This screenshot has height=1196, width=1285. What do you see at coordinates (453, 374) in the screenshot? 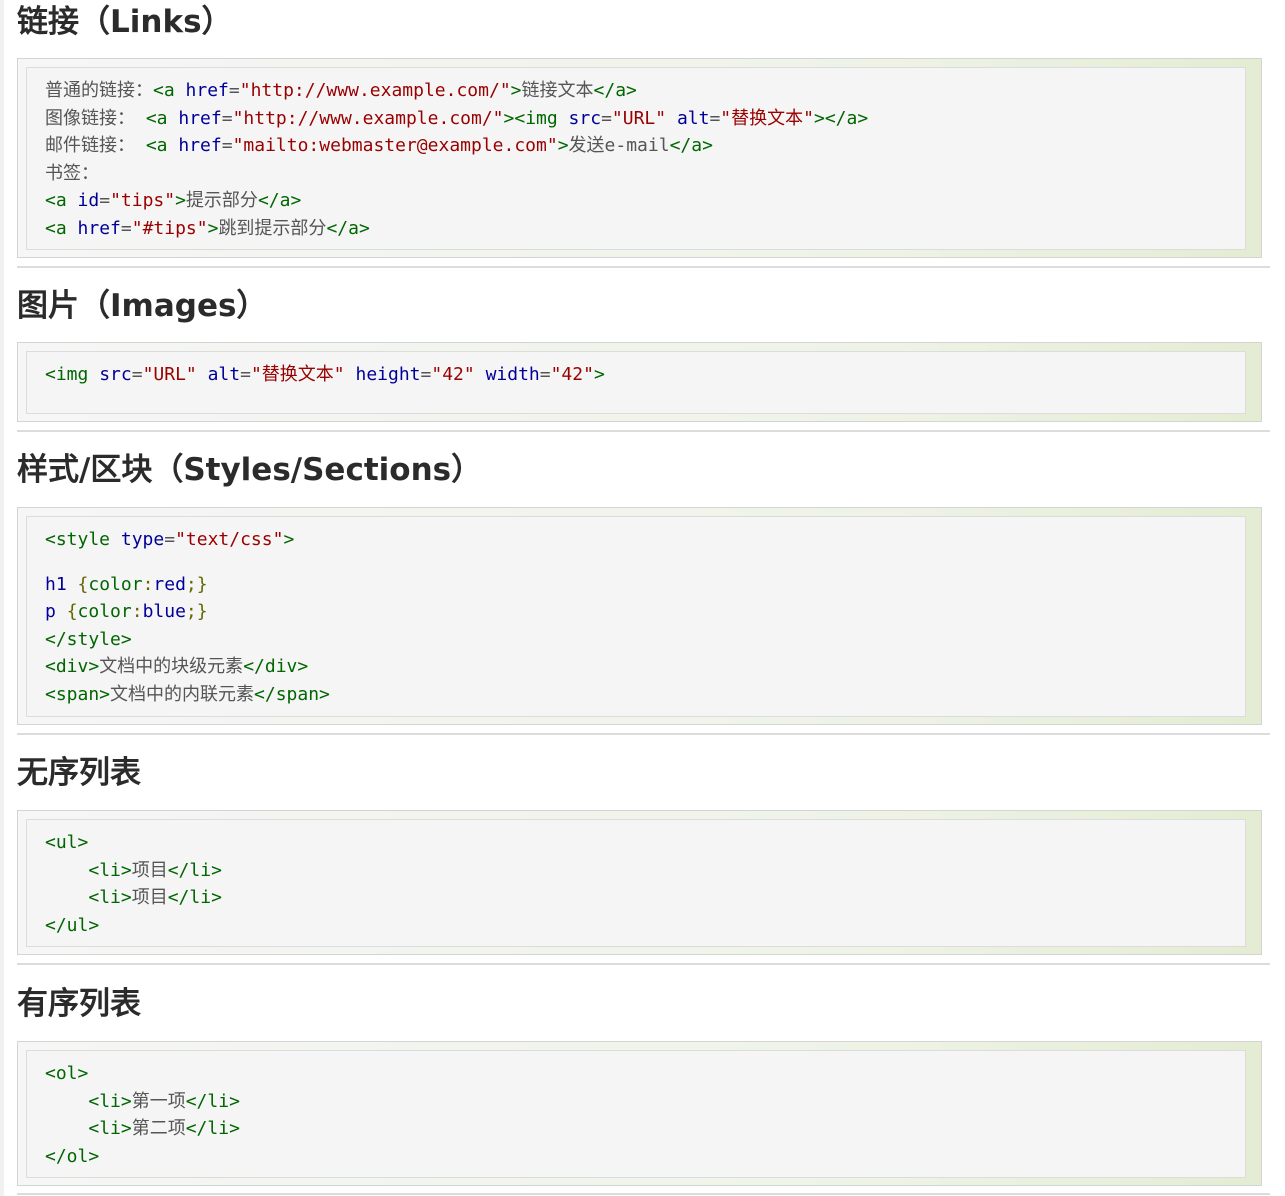
I see `value-height: "42"` at bounding box center [453, 374].